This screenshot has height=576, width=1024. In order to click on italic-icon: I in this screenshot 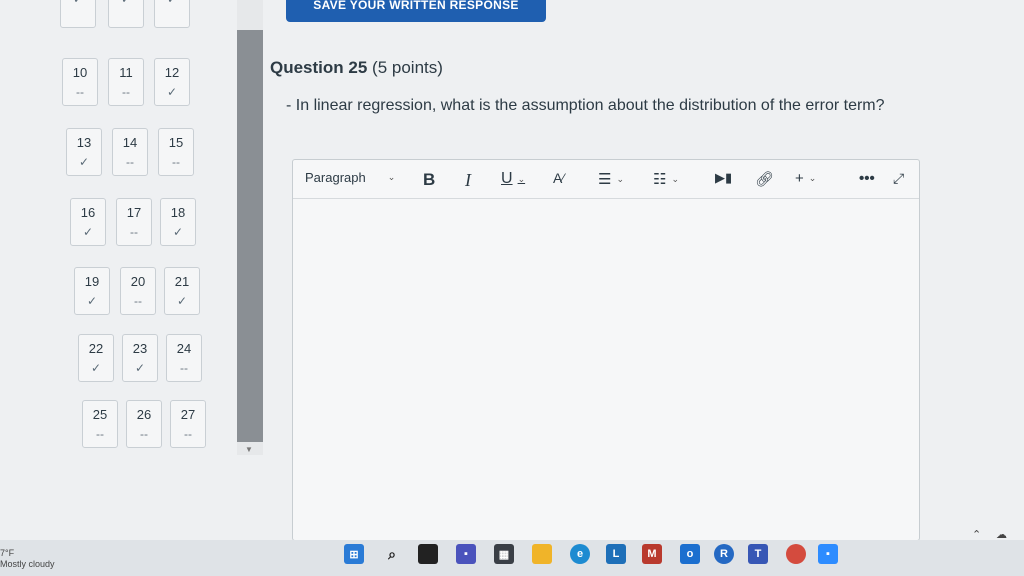, I will do `click(468, 180)`.